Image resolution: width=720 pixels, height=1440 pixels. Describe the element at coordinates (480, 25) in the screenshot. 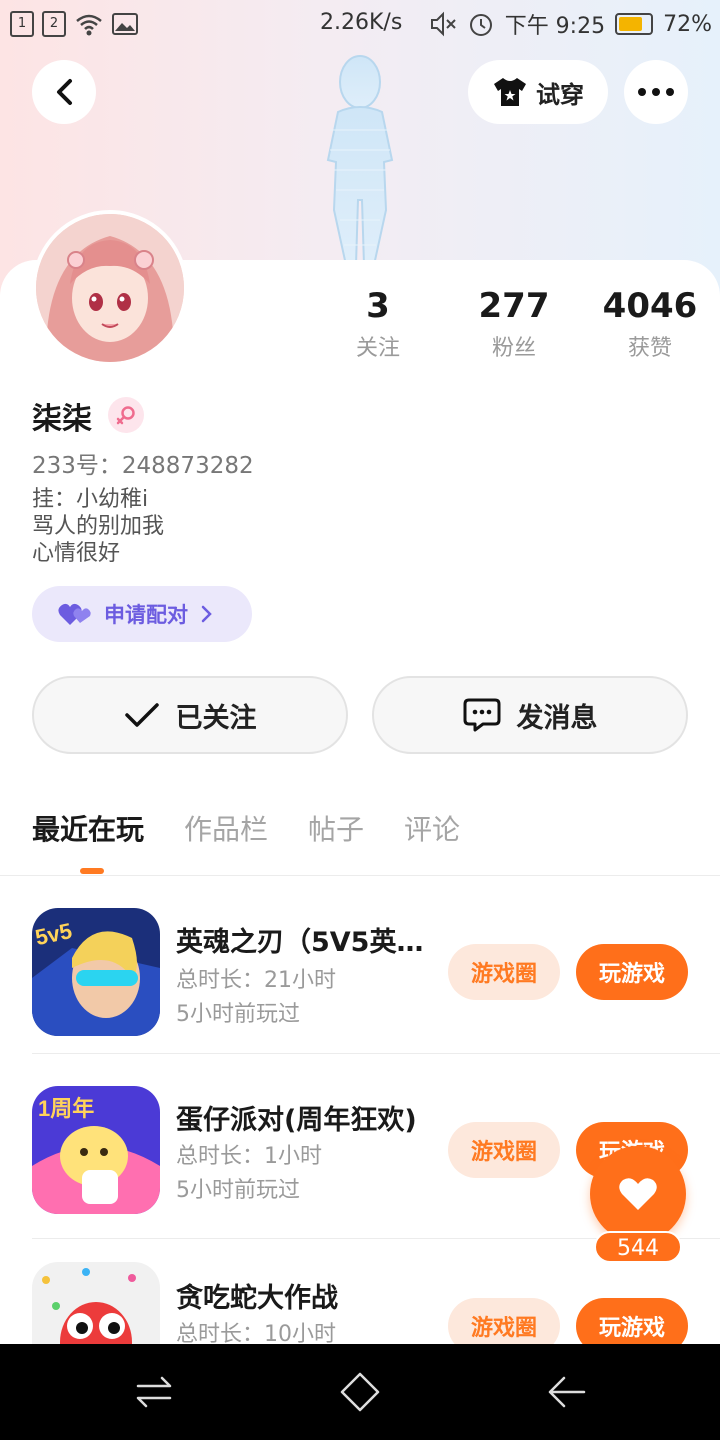

I see `alarm-icon` at that location.